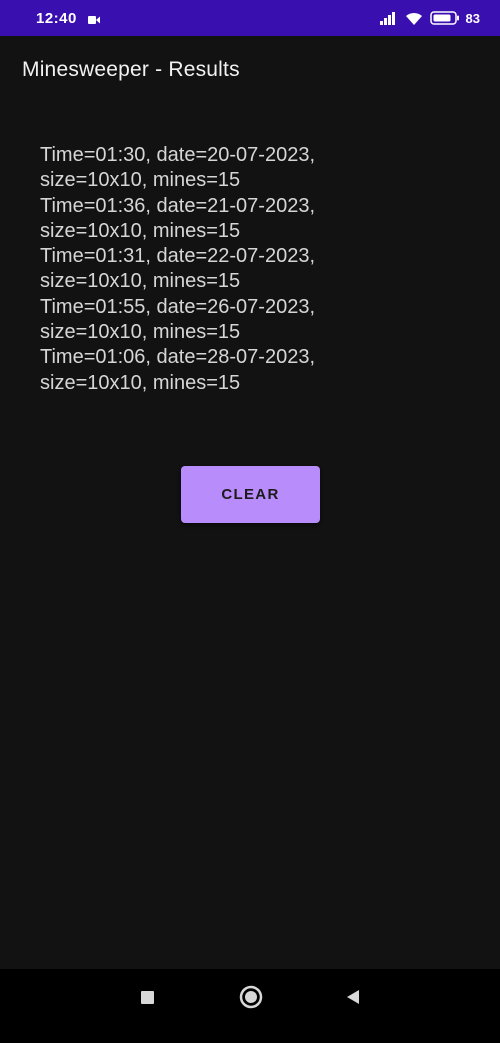  What do you see at coordinates (178, 155) in the screenshot?
I see `result-line: Time=01:30, date=20-07-2023,` at bounding box center [178, 155].